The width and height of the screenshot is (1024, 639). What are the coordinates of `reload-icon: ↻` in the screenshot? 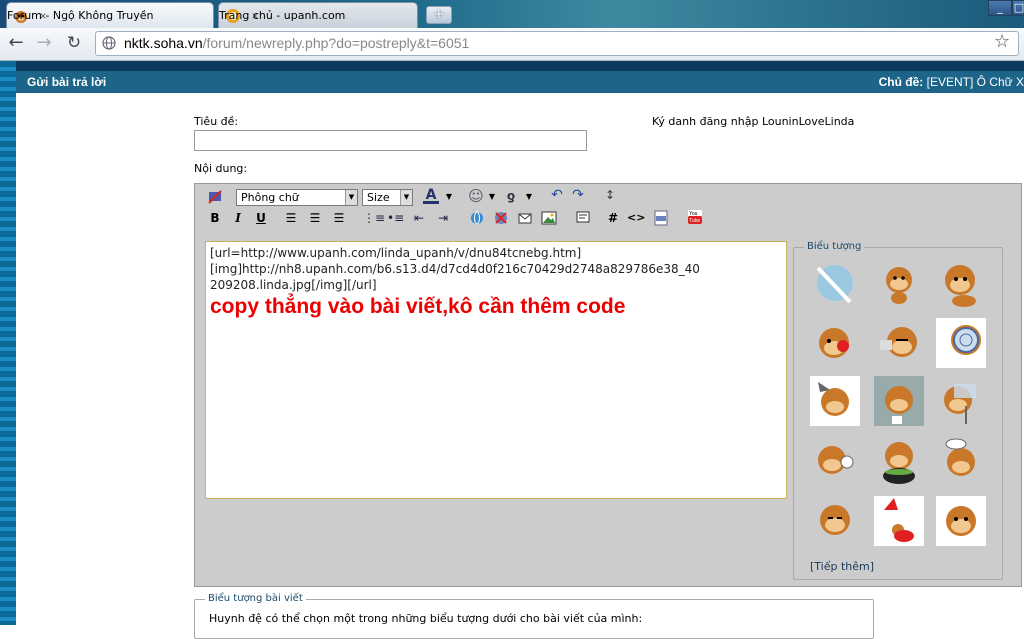 It's located at (74, 43).